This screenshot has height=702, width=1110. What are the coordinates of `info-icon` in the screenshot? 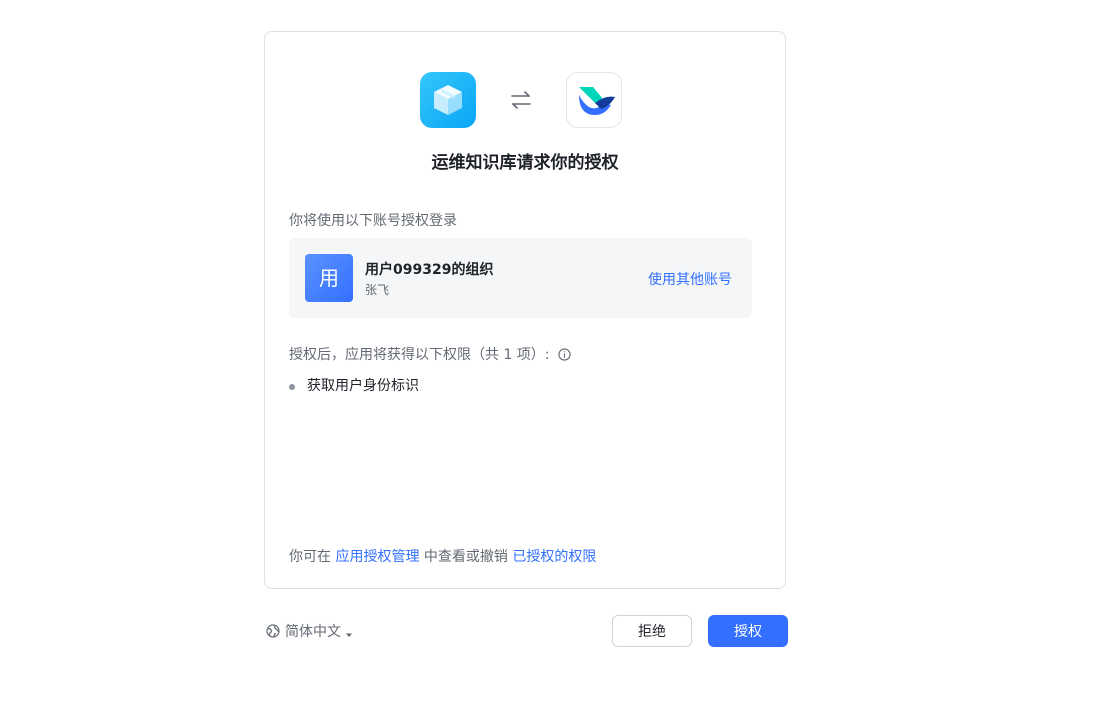 It's located at (564, 354).